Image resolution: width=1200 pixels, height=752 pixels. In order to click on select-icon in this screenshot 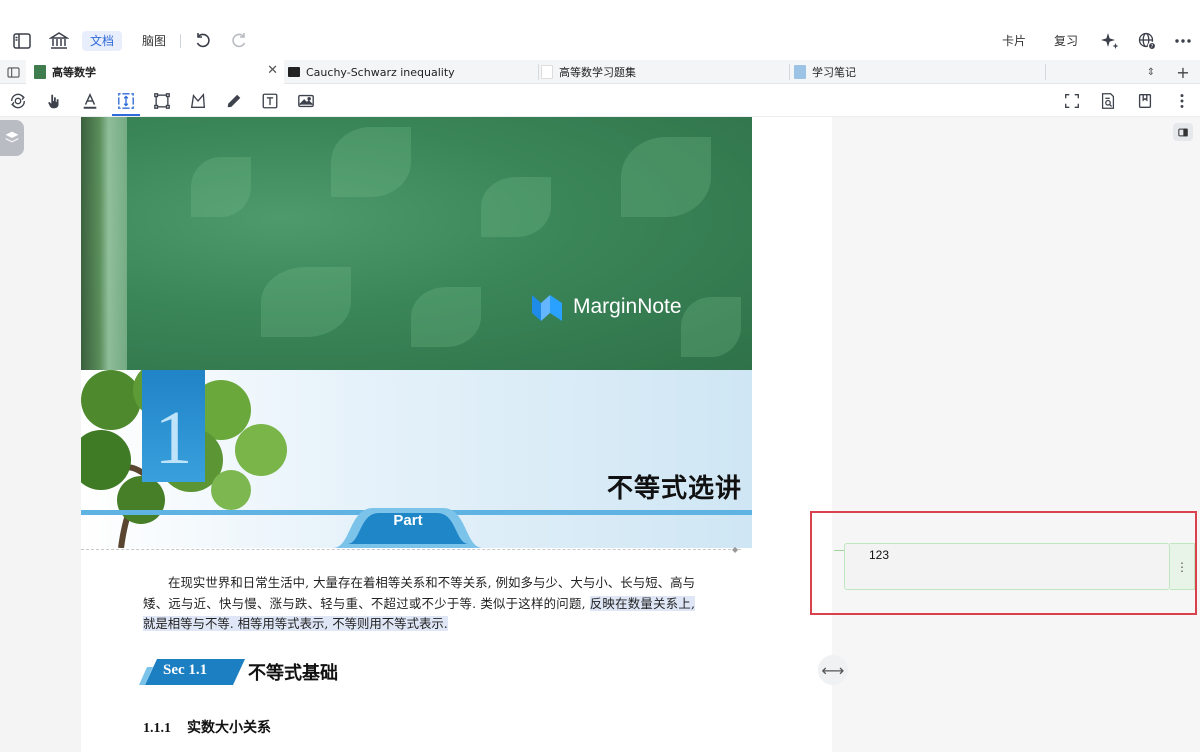, I will do `click(126, 101)`.